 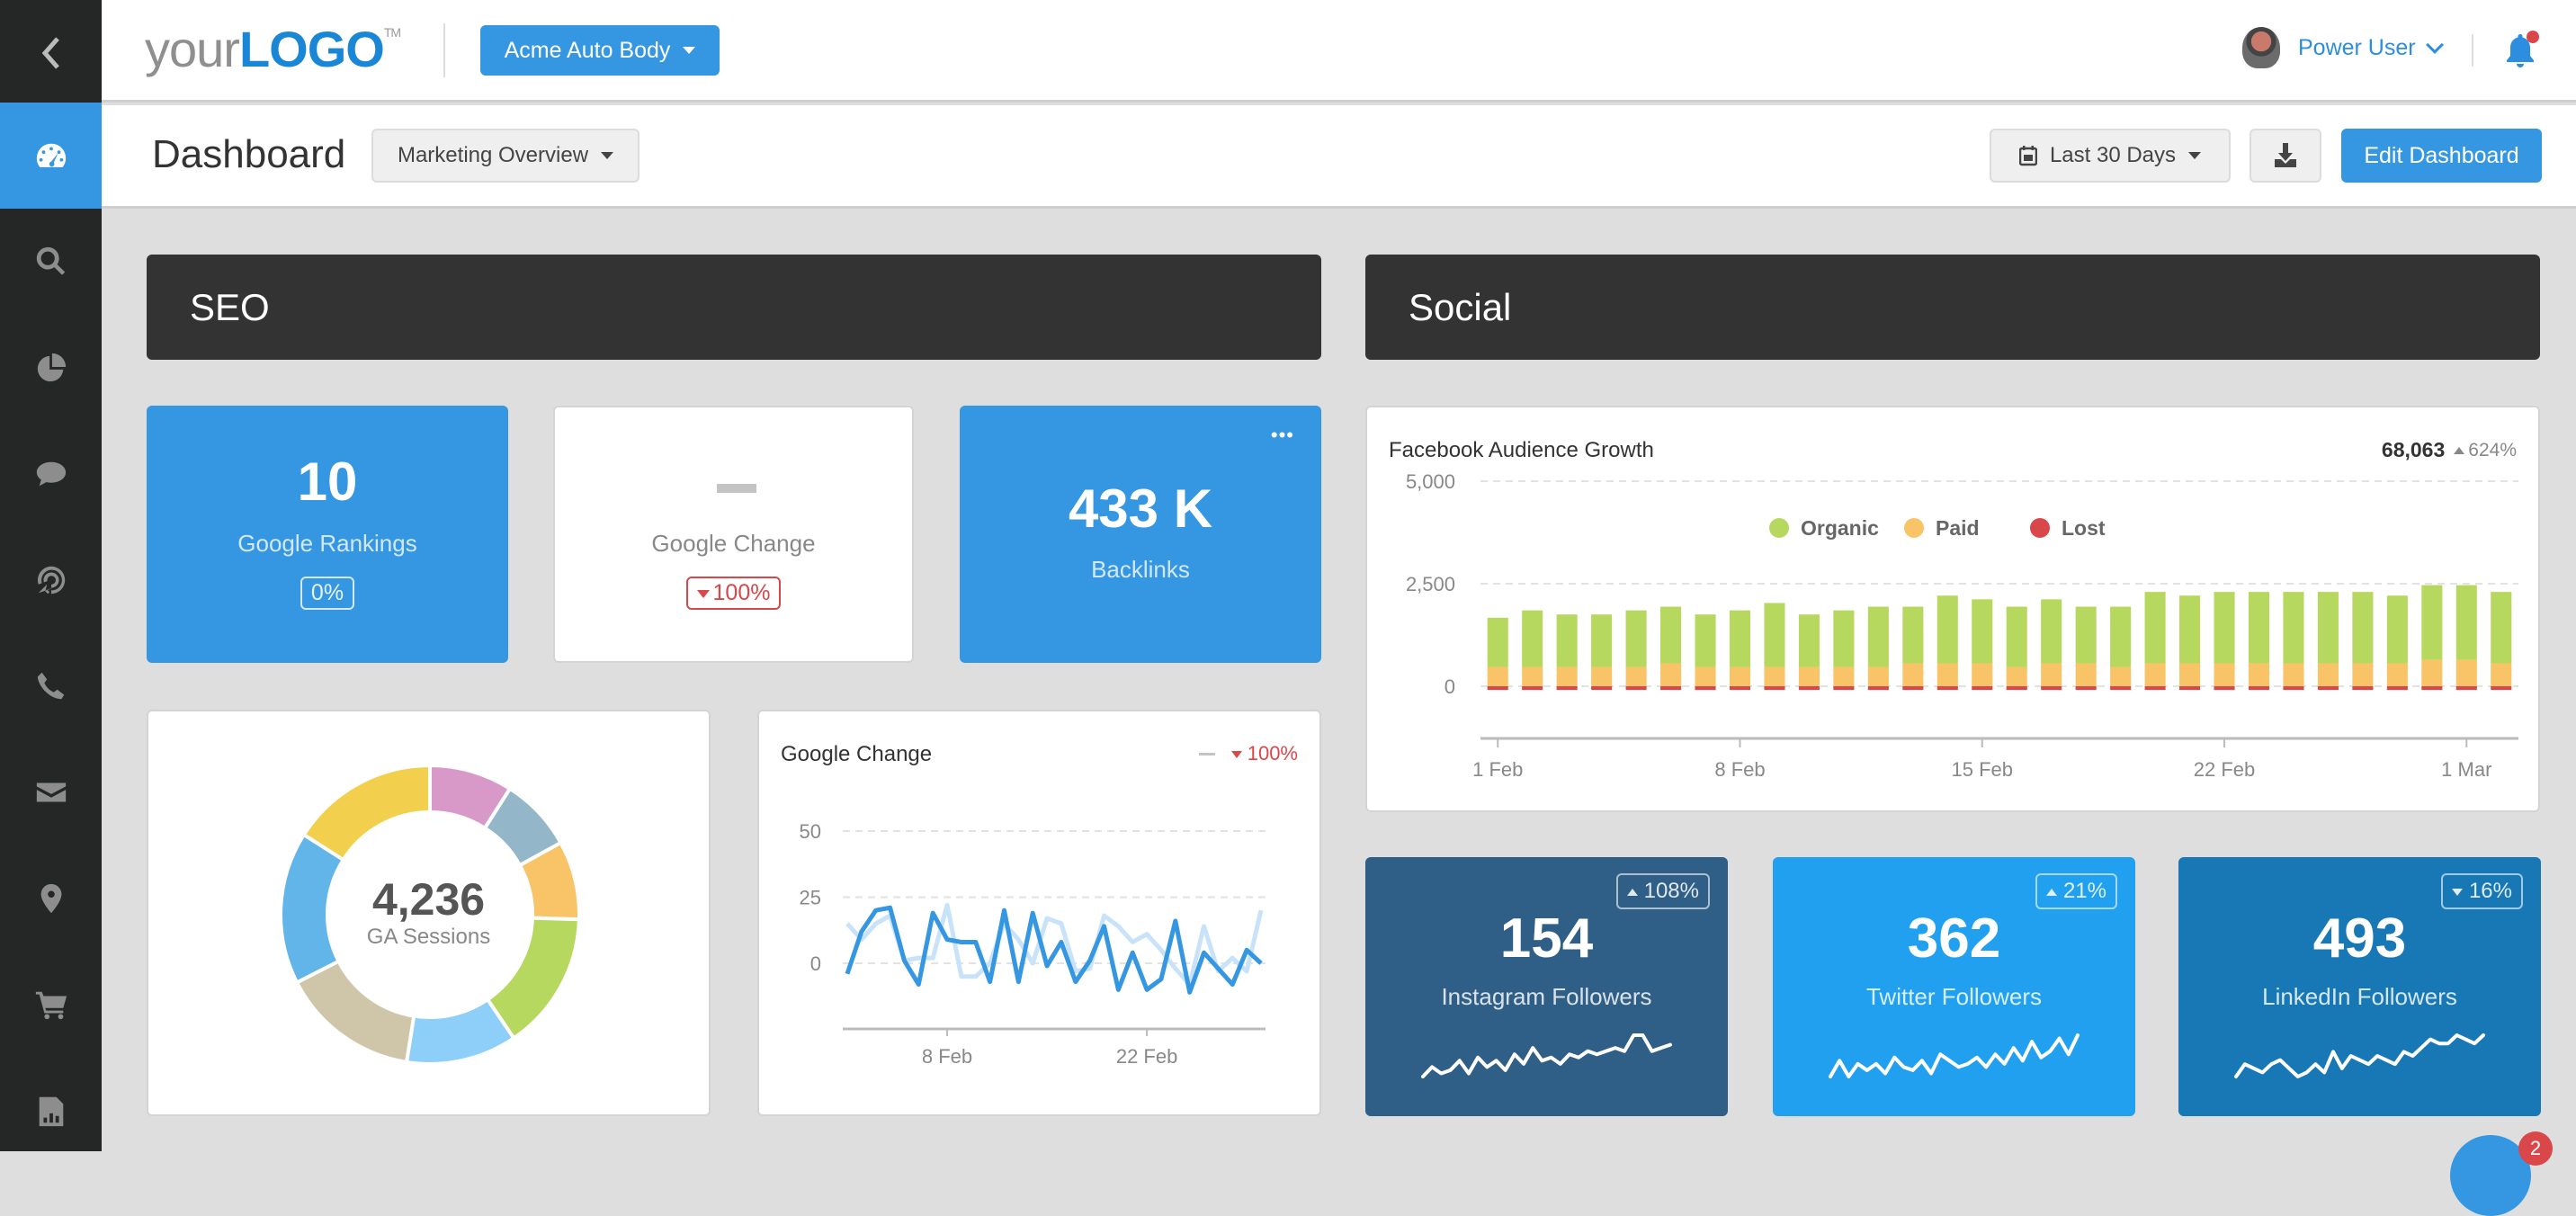 I want to click on sidebar-item-seo, so click(x=51, y=262).